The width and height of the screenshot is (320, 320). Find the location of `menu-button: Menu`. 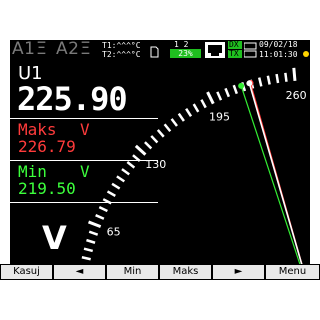

menu-button: Menu is located at coordinates (292, 272).